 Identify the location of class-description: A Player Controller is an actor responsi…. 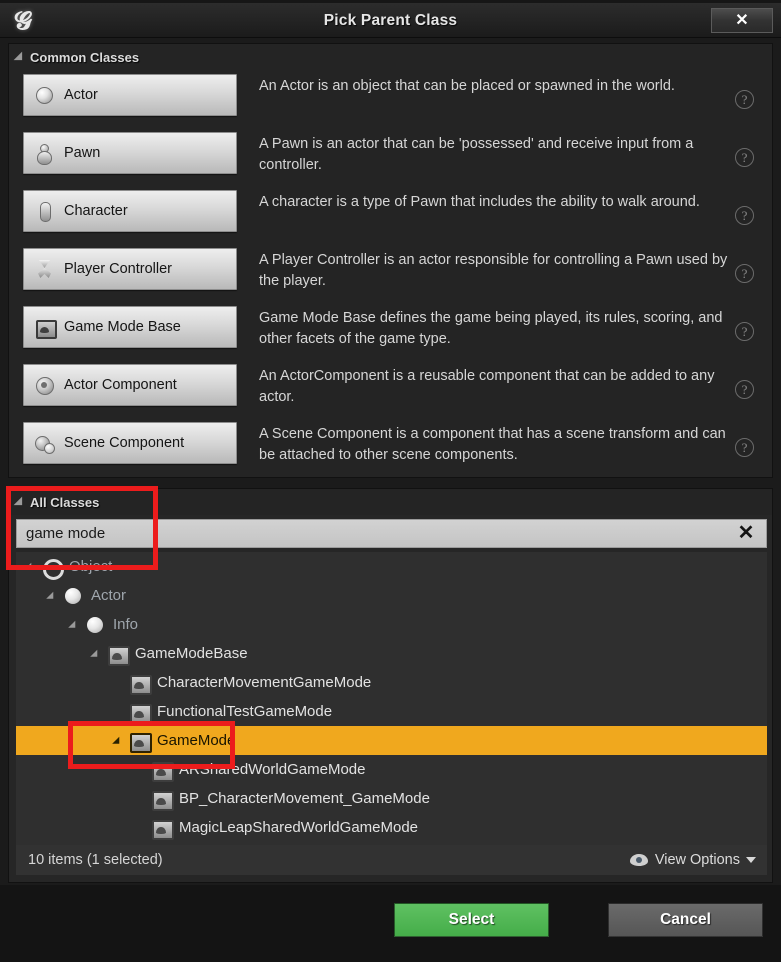
(493, 270).